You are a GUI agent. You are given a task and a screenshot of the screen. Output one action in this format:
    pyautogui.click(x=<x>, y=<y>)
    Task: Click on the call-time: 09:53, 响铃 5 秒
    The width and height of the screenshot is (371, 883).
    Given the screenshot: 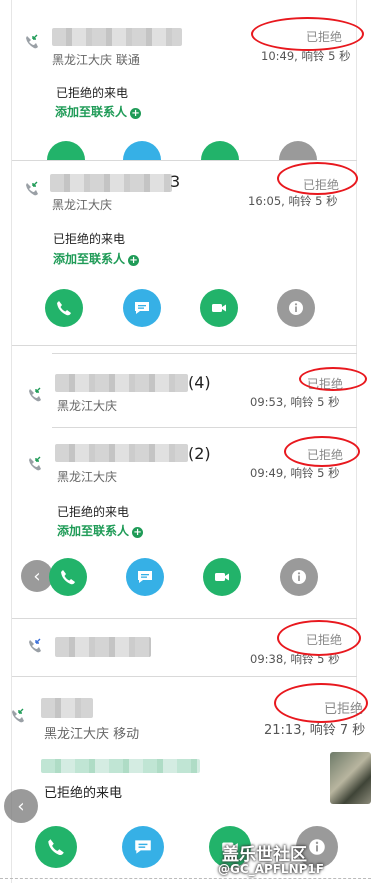 What is the action you would take?
    pyautogui.click(x=295, y=402)
    